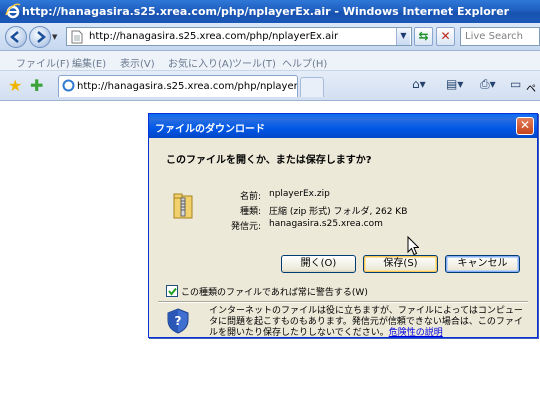  I want to click on save-button: 保存(S), so click(400, 264).